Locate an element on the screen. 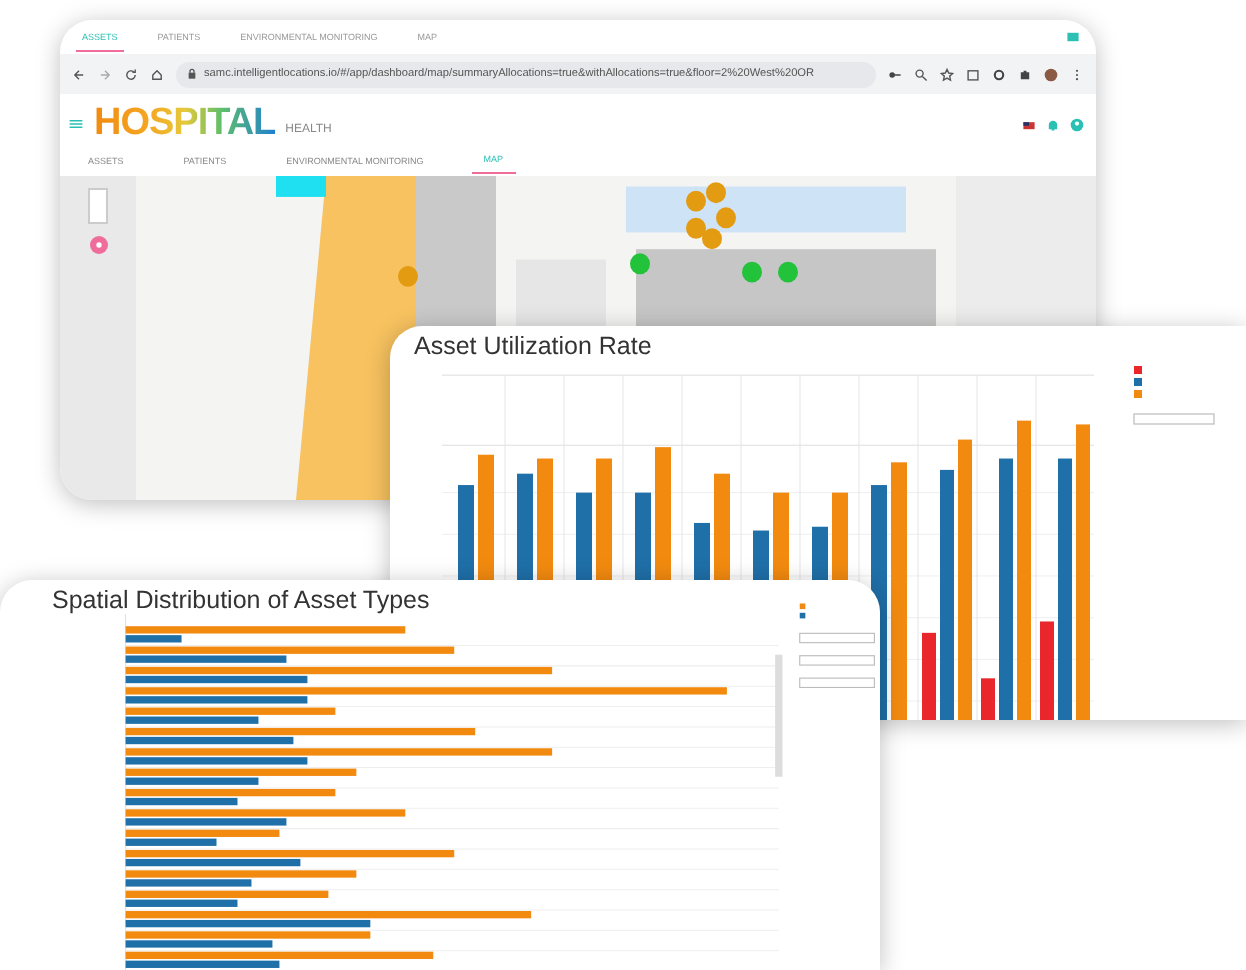 The width and height of the screenshot is (1246, 970). back-icon is located at coordinates (79, 74).